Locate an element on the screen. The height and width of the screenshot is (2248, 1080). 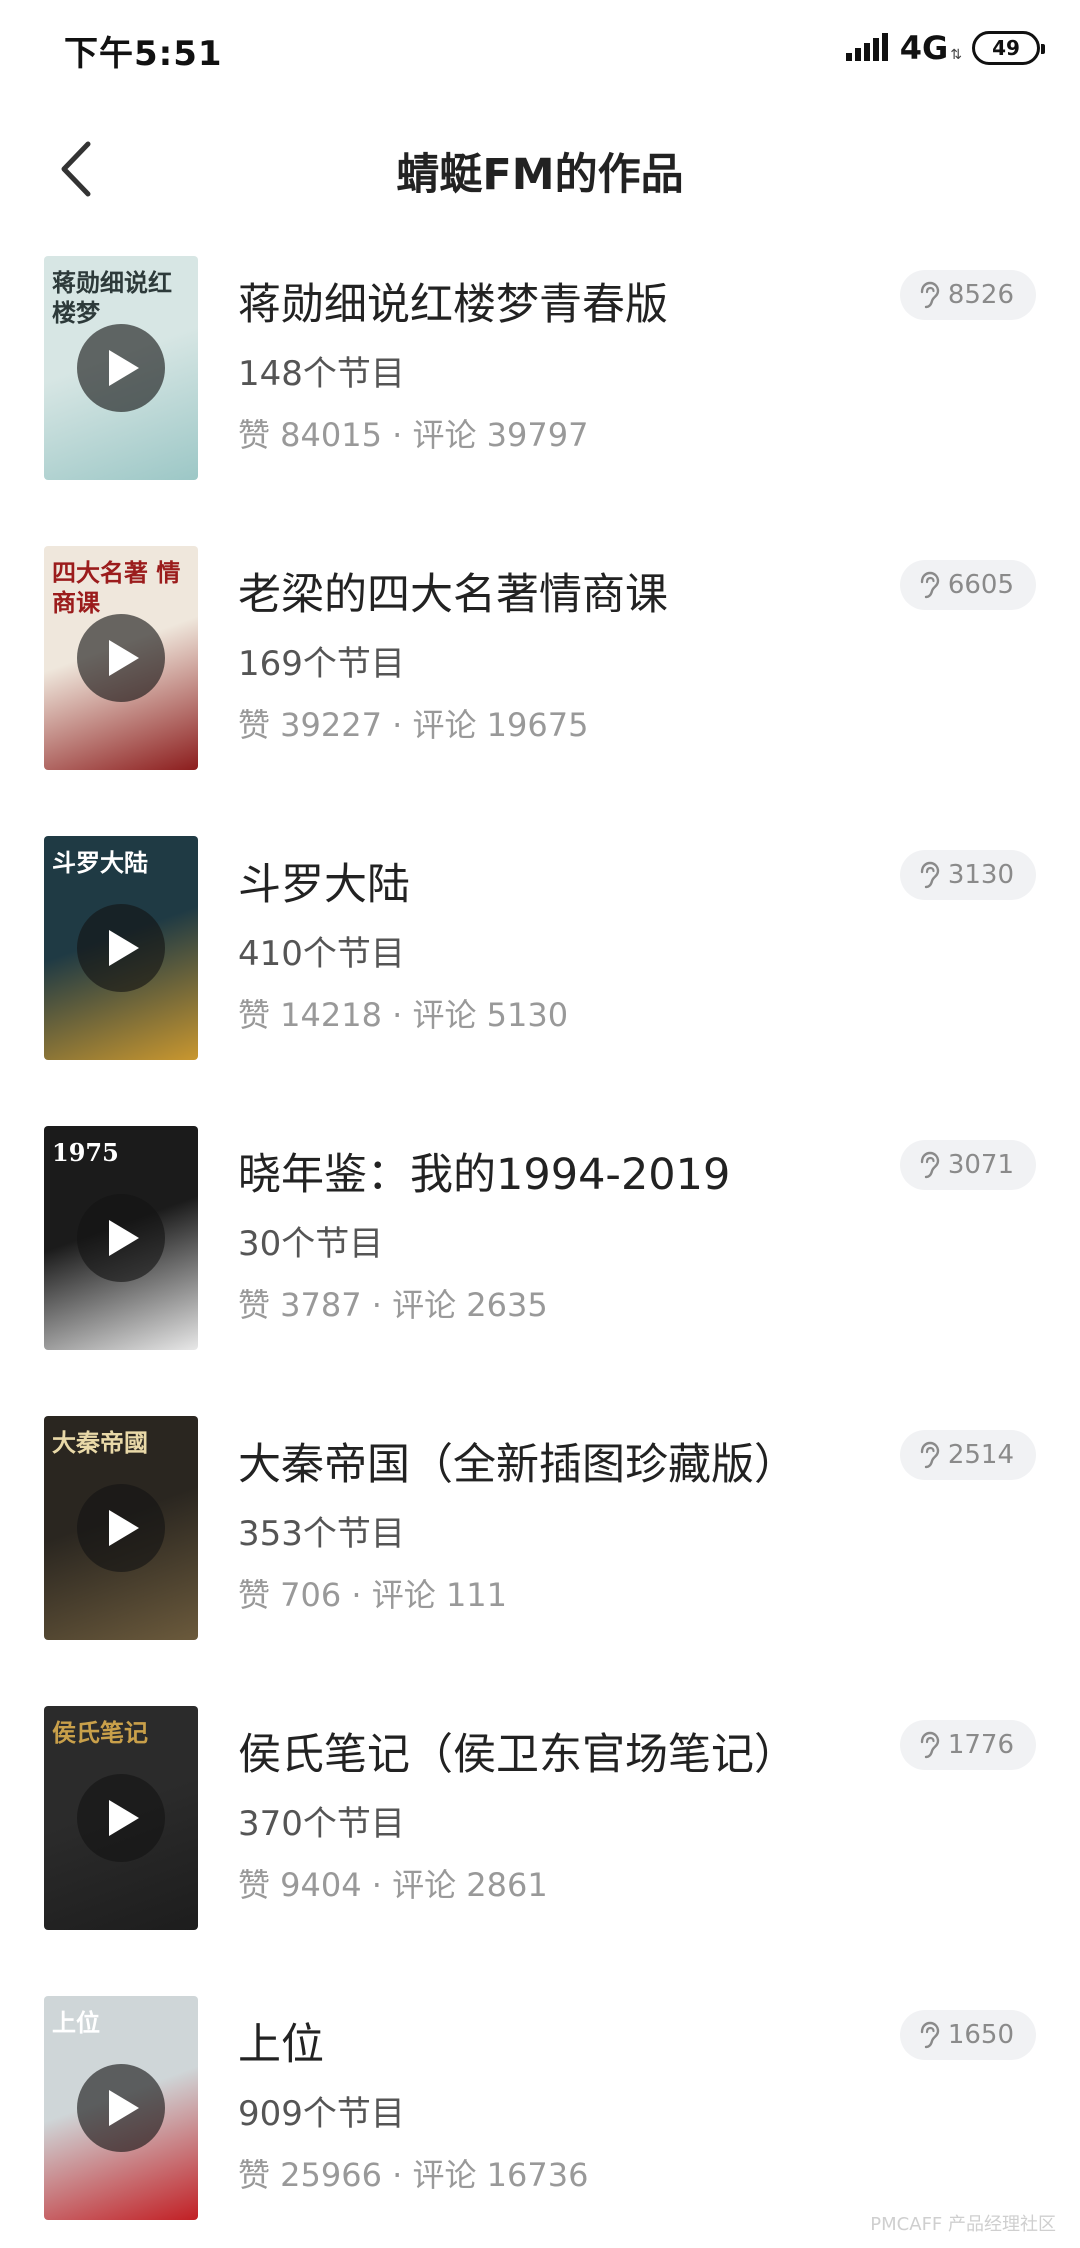
work-cover: 大秦帝國 is located at coordinates (121, 1528).